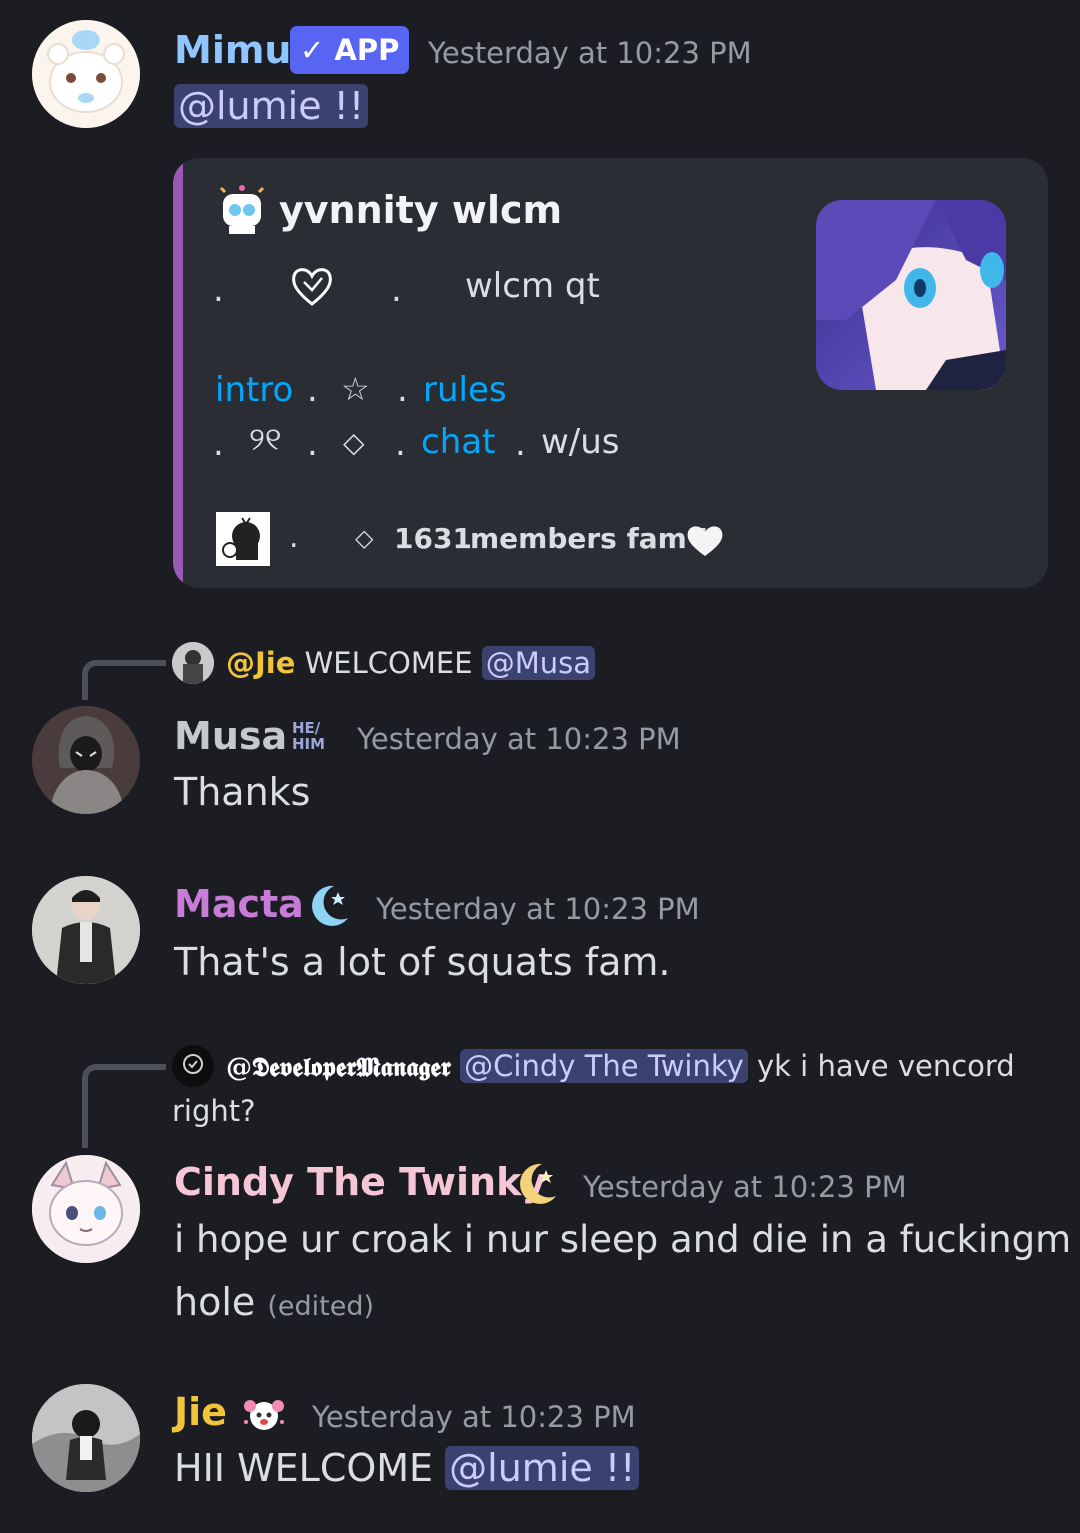 Image resolution: width=1080 pixels, height=1533 pixels. What do you see at coordinates (604, 1066) in the screenshot?
I see `reply-mention: @Cindy The Twinky` at bounding box center [604, 1066].